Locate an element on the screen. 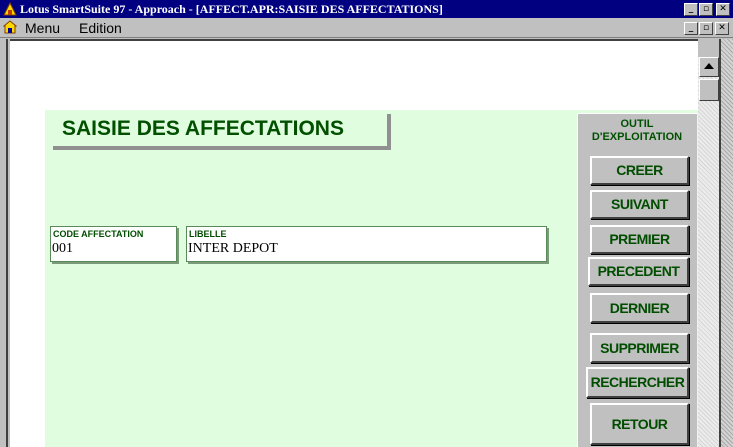 The width and height of the screenshot is (733, 447). libelle-value: INTER DEPOT is located at coordinates (233, 249).